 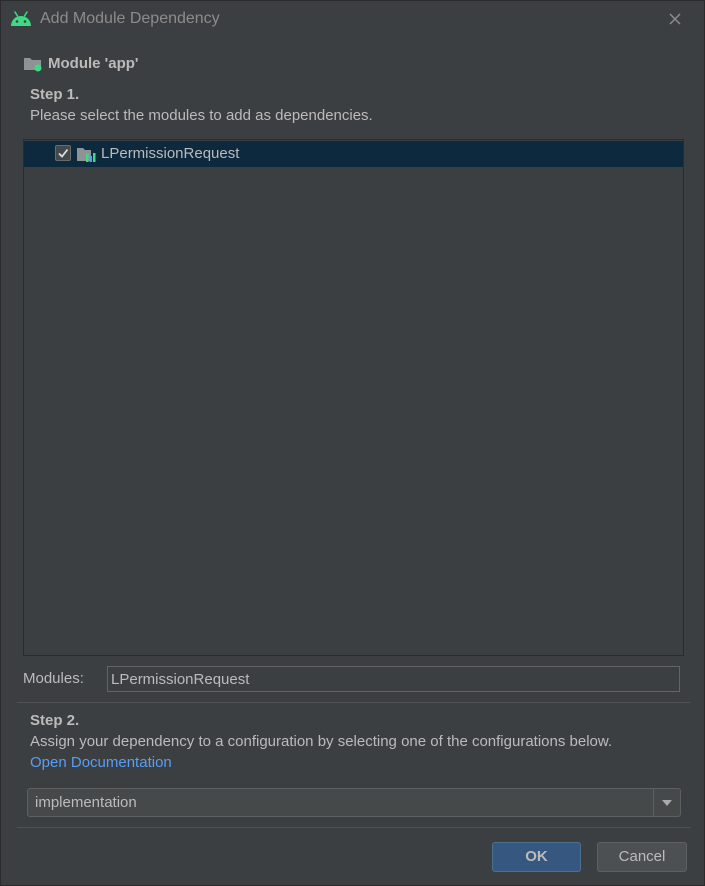 What do you see at coordinates (353, 154) in the screenshot?
I see `list-item: LPermissionRequest` at bounding box center [353, 154].